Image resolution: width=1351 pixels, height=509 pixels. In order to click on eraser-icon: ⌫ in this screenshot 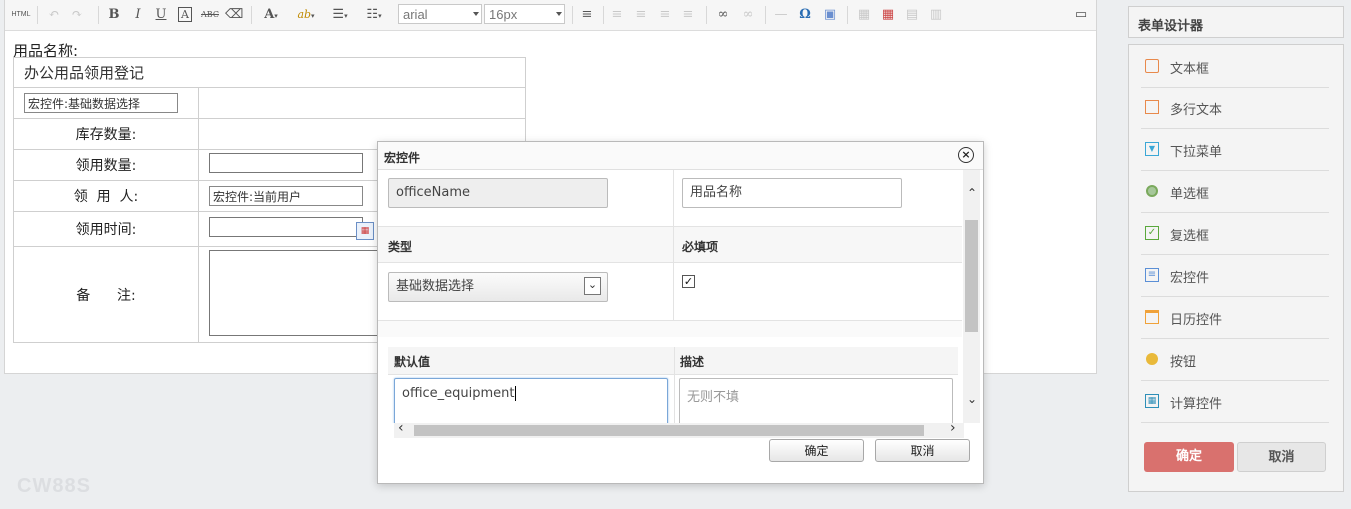, I will do `click(234, 15)`.